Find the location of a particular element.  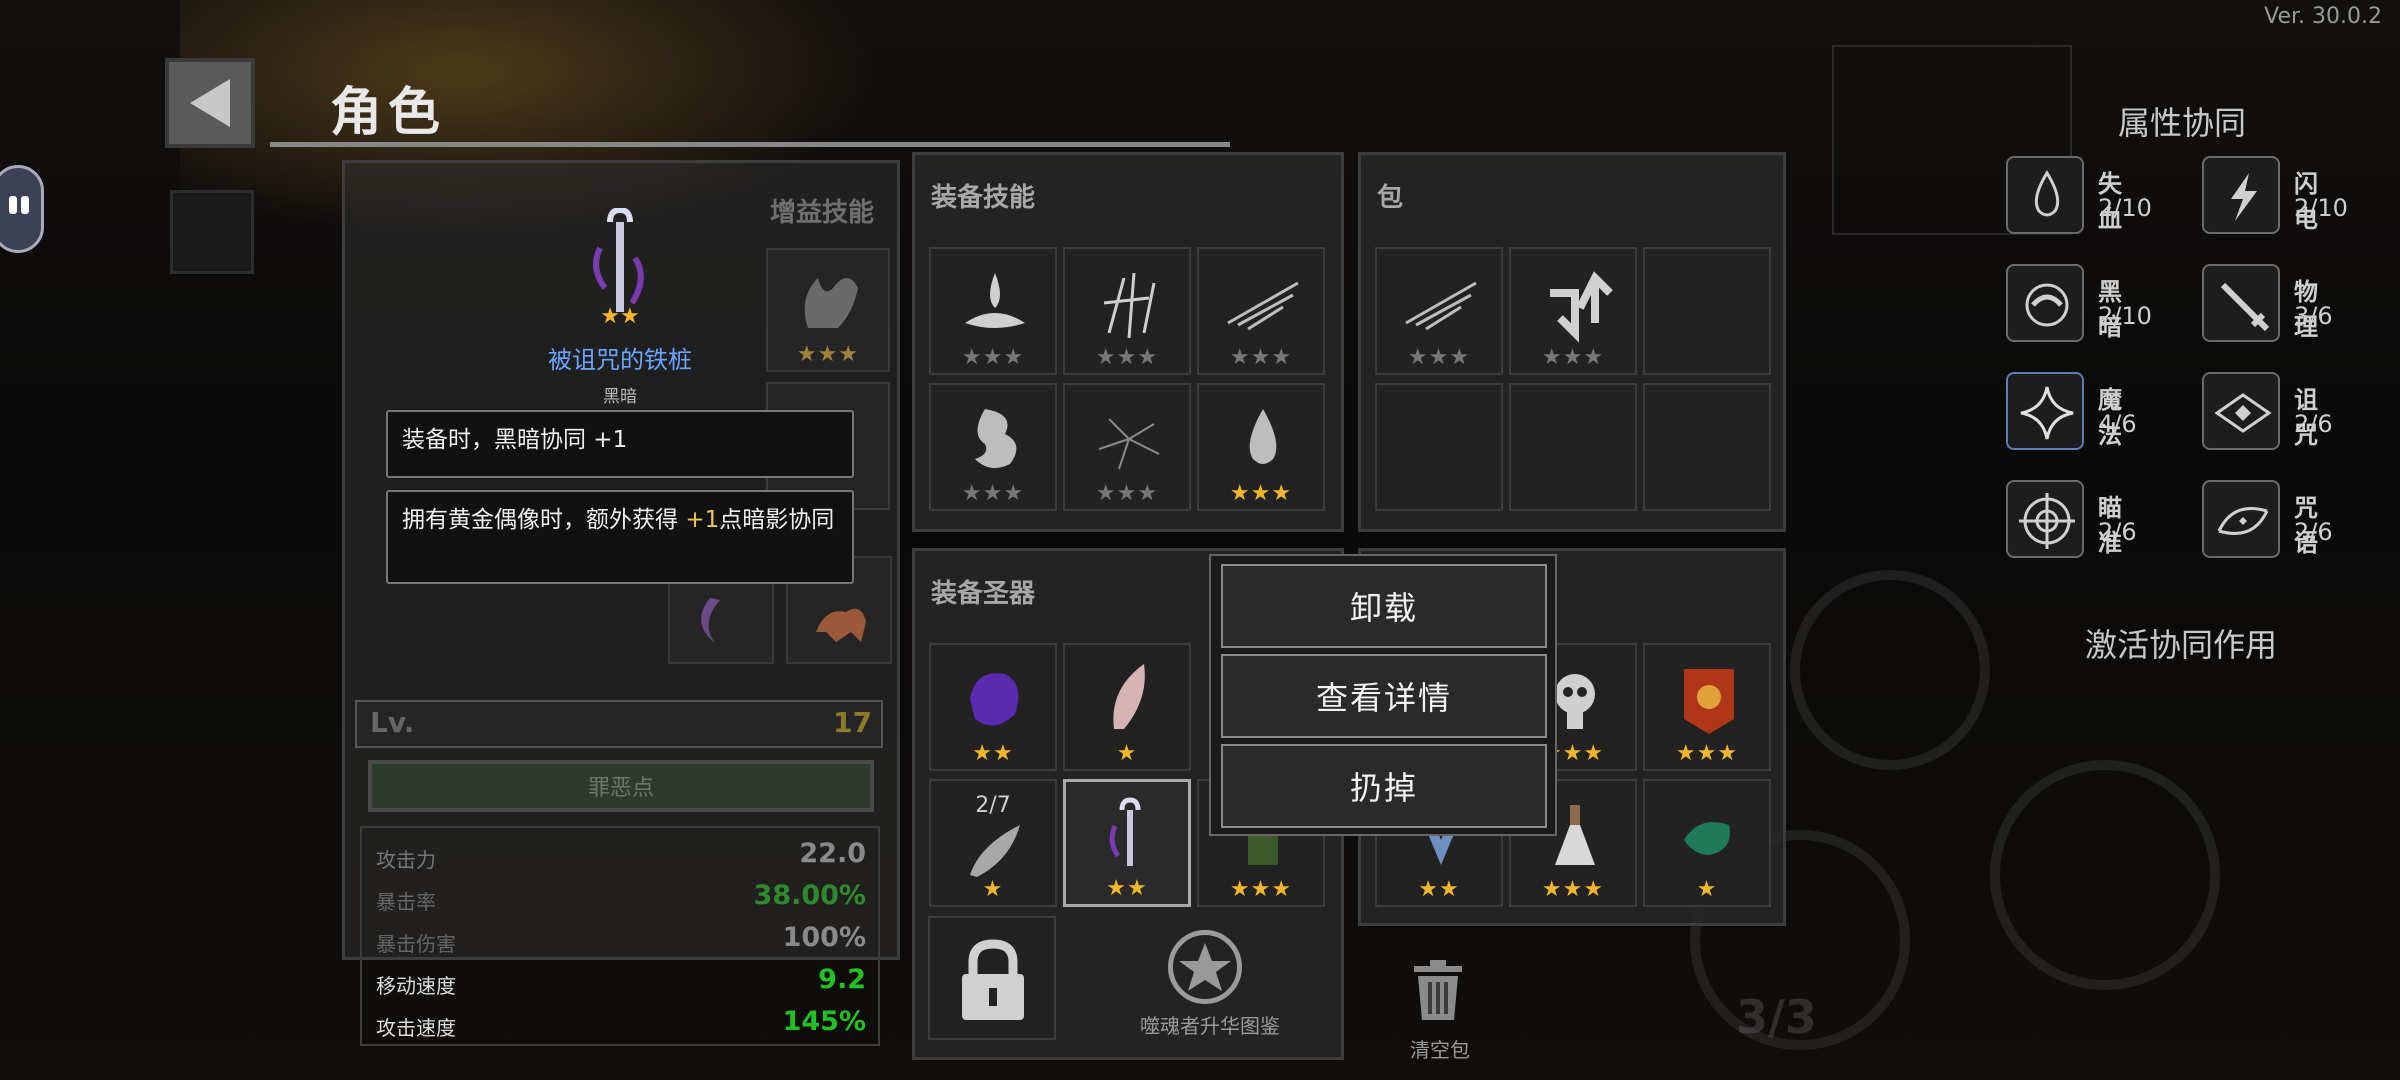

title-divider is located at coordinates (750, 144).